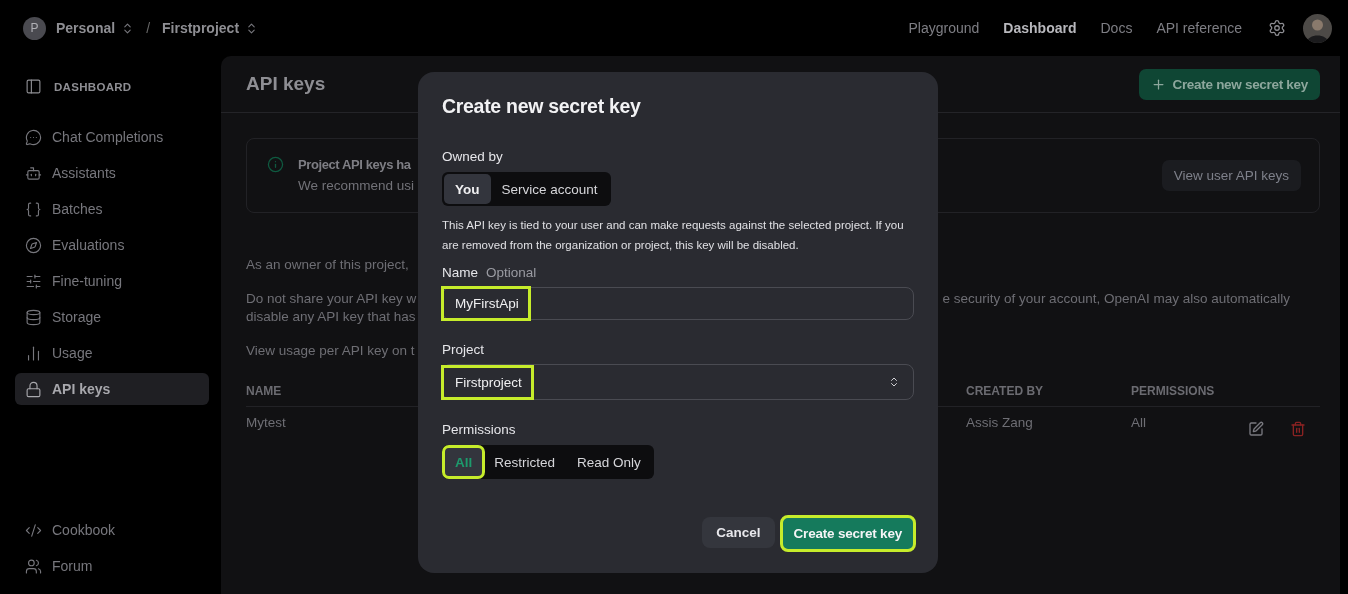 The image size is (1348, 594). I want to click on info-icon, so click(275, 164).